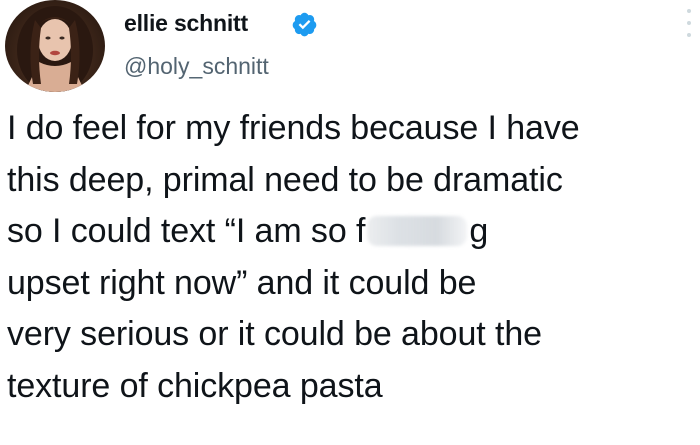 Image resolution: width=700 pixels, height=445 pixels. I want to click on avatar, so click(55, 46).